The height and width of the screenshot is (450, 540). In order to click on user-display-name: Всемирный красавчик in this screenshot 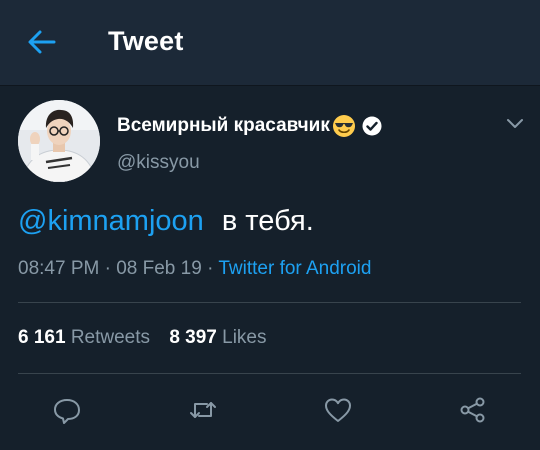, I will do `click(249, 126)`.